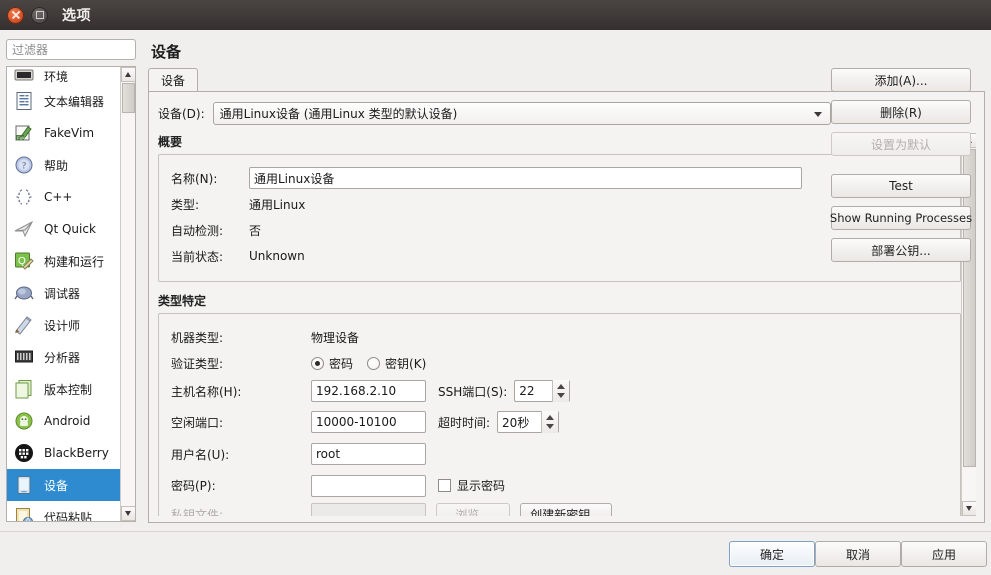 This screenshot has width=991, height=575. Describe the element at coordinates (368, 485) in the screenshot. I see `password-input` at that location.